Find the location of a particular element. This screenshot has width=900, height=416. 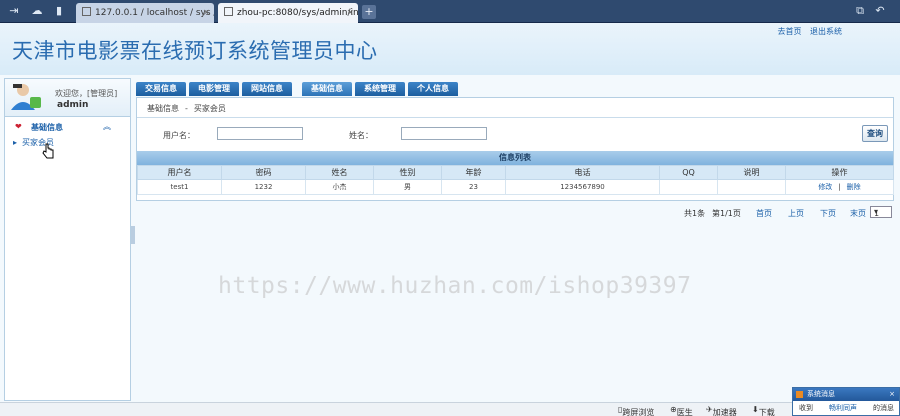

col-header: 年龄 is located at coordinates (473, 172).